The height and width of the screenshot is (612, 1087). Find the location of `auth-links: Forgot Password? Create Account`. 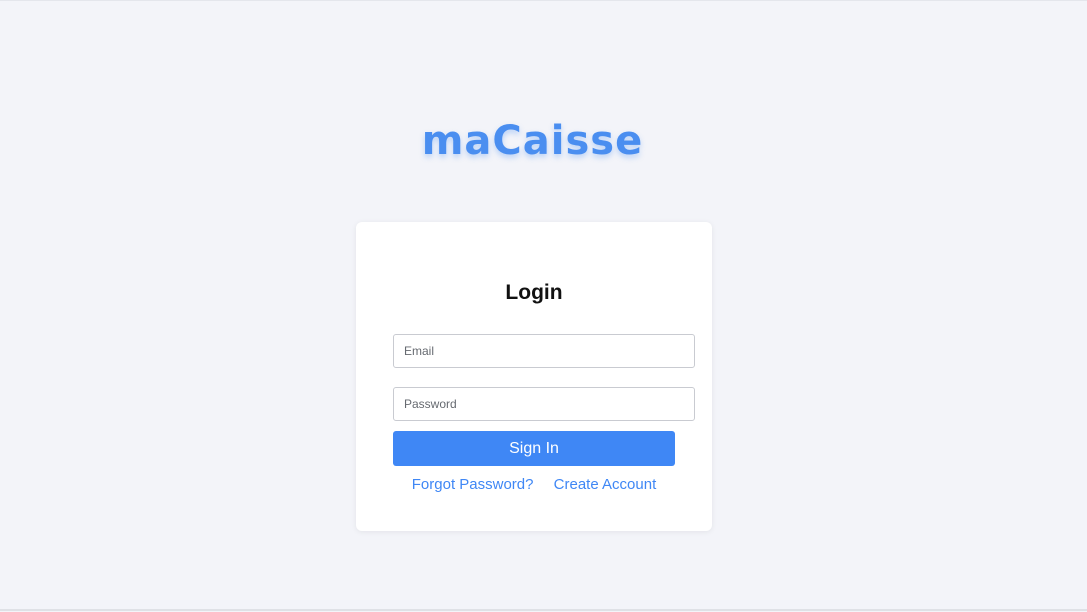

auth-links: Forgot Password? Create Account is located at coordinates (534, 484).